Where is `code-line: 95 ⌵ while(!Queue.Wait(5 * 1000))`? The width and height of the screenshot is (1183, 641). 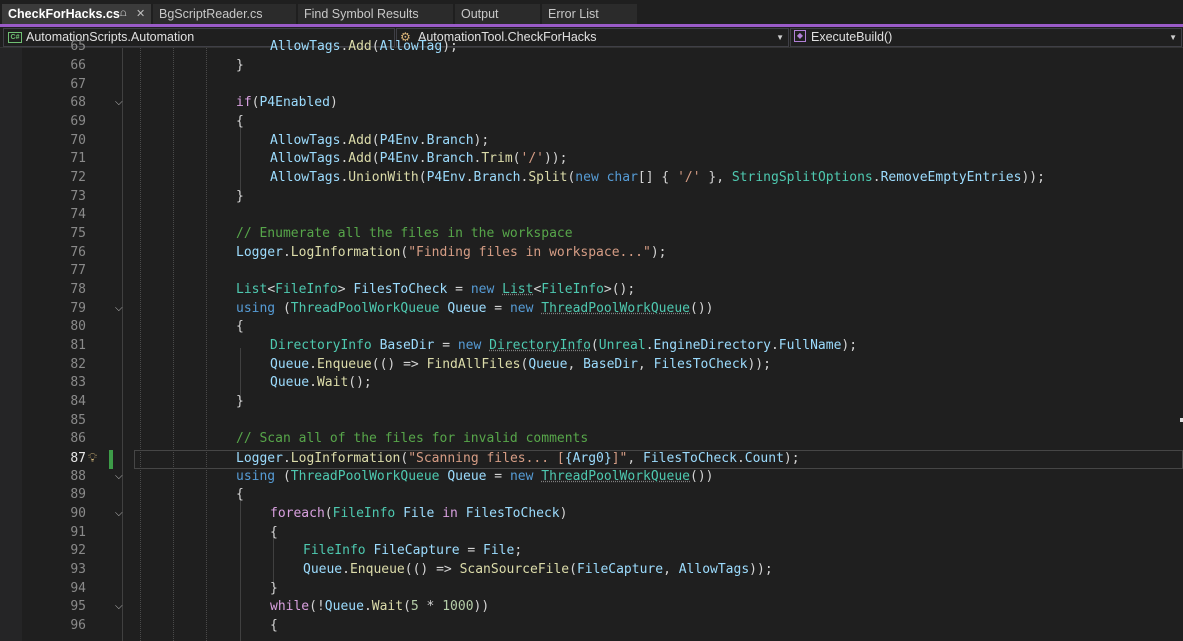 code-line: 95 ⌵ while(!Queue.Wait(5 * 1000)) is located at coordinates (591, 607).